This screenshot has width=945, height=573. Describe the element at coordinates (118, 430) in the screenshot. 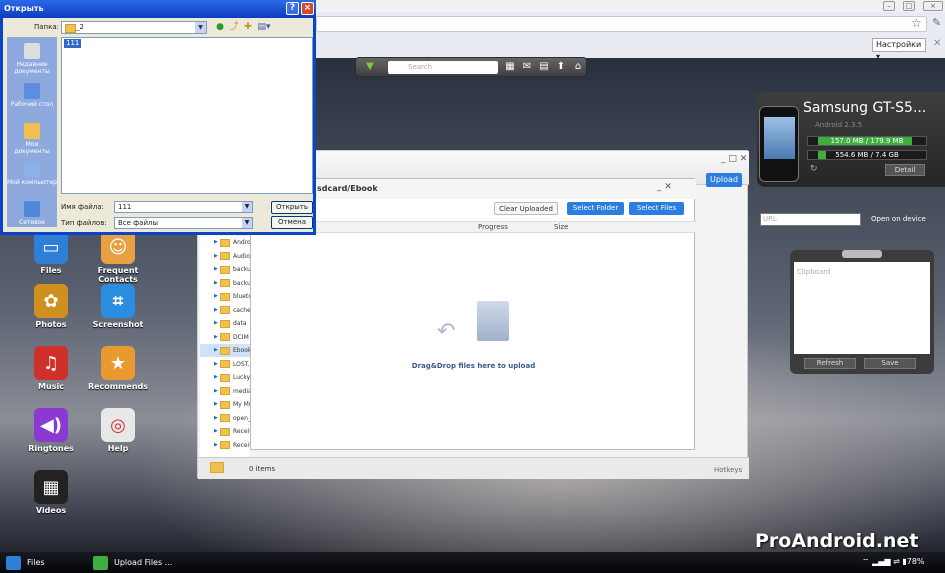

I see `desktop-icon-help: ◎ Help` at that location.